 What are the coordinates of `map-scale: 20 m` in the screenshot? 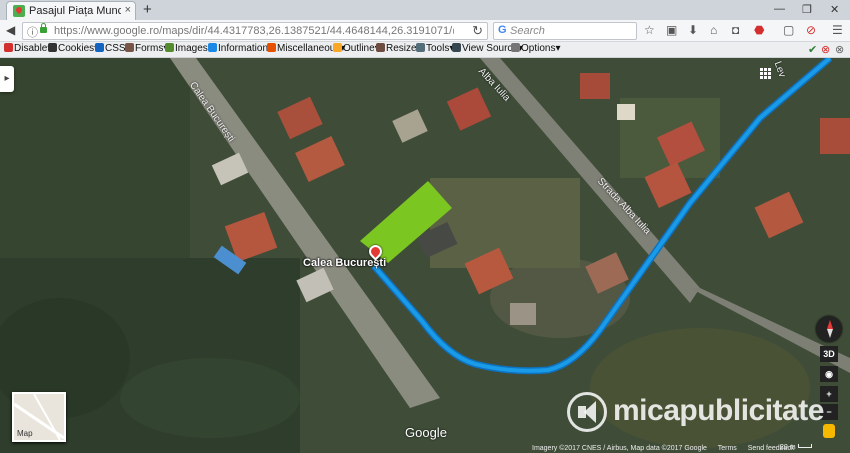 It's located at (796, 447).